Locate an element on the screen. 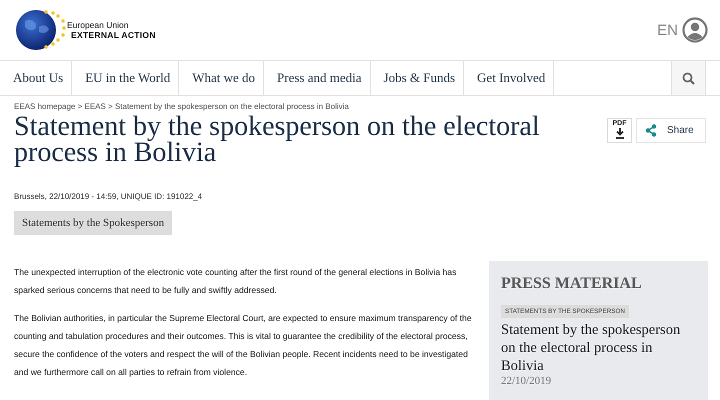  user-icon is located at coordinates (695, 30).